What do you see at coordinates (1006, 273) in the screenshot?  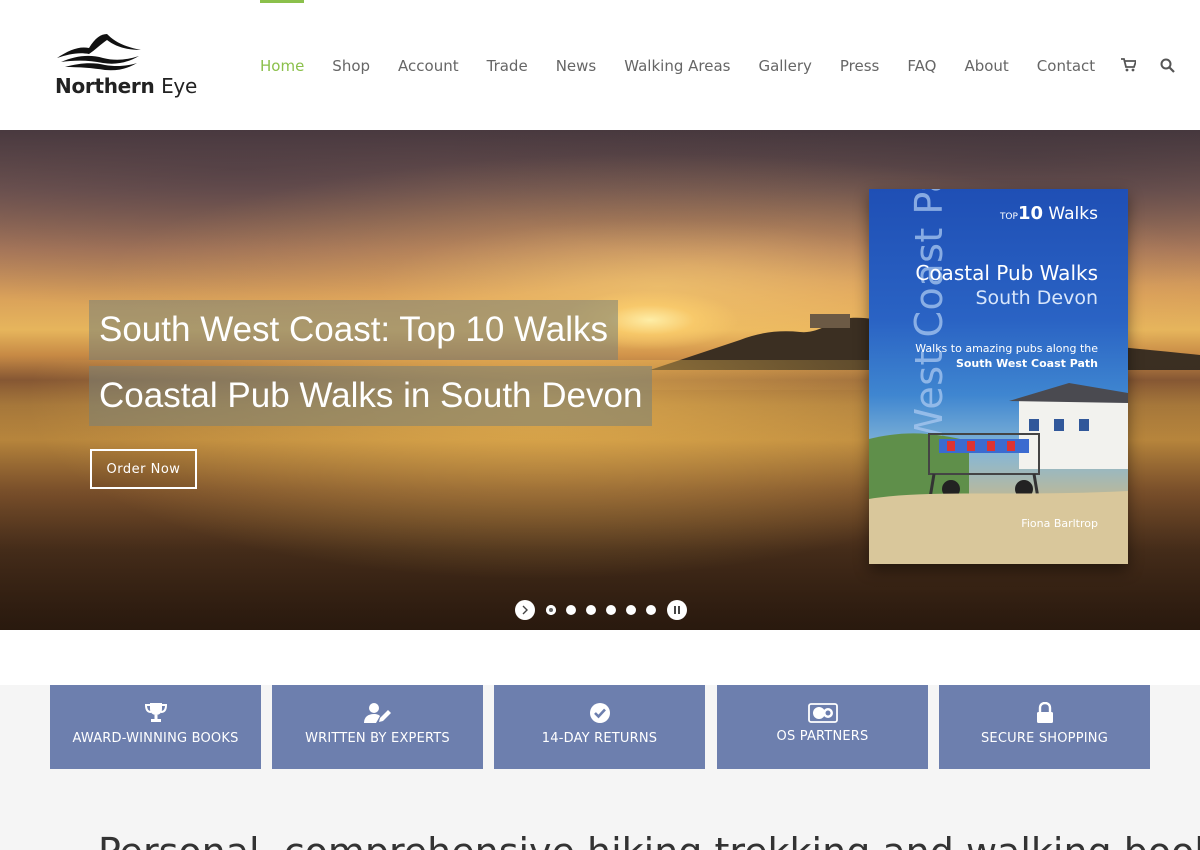 I see `book-title: Coastal Pub Walks` at bounding box center [1006, 273].